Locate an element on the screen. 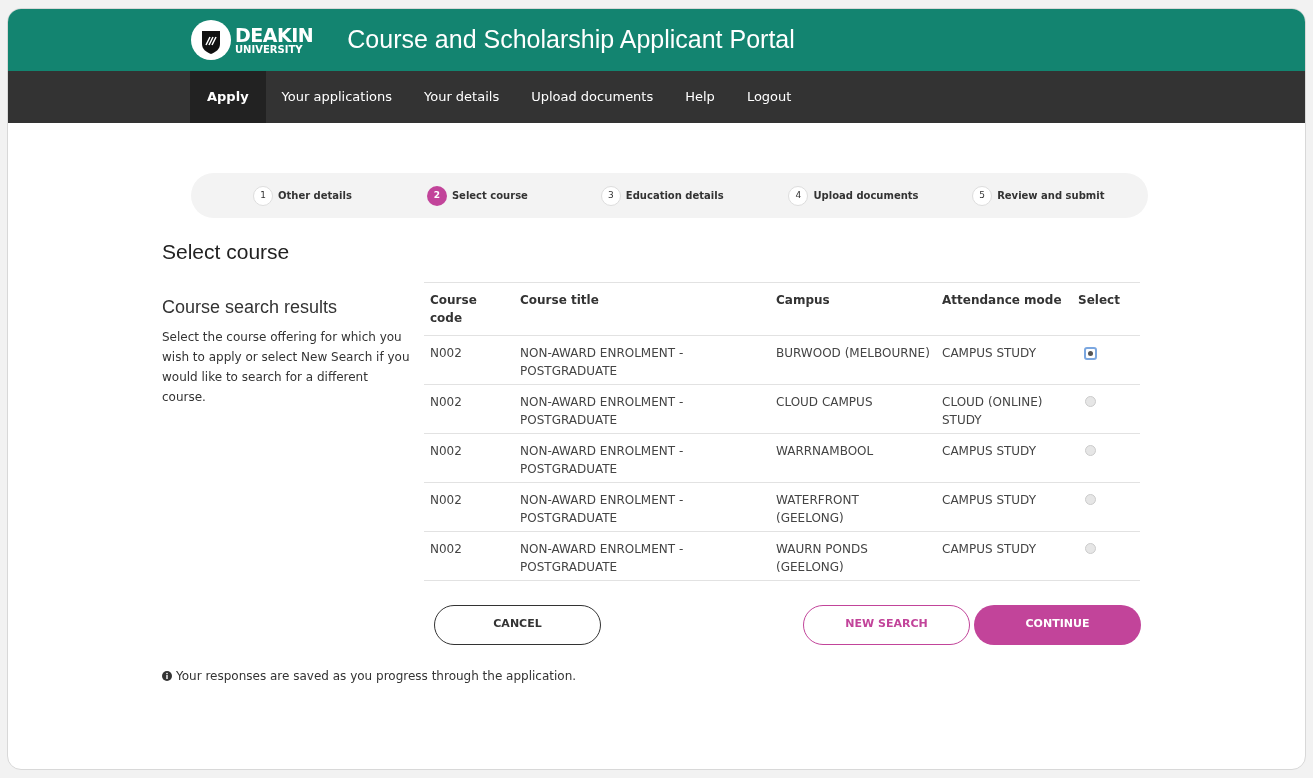 This screenshot has width=1313, height=778. info-icon is located at coordinates (167, 675).